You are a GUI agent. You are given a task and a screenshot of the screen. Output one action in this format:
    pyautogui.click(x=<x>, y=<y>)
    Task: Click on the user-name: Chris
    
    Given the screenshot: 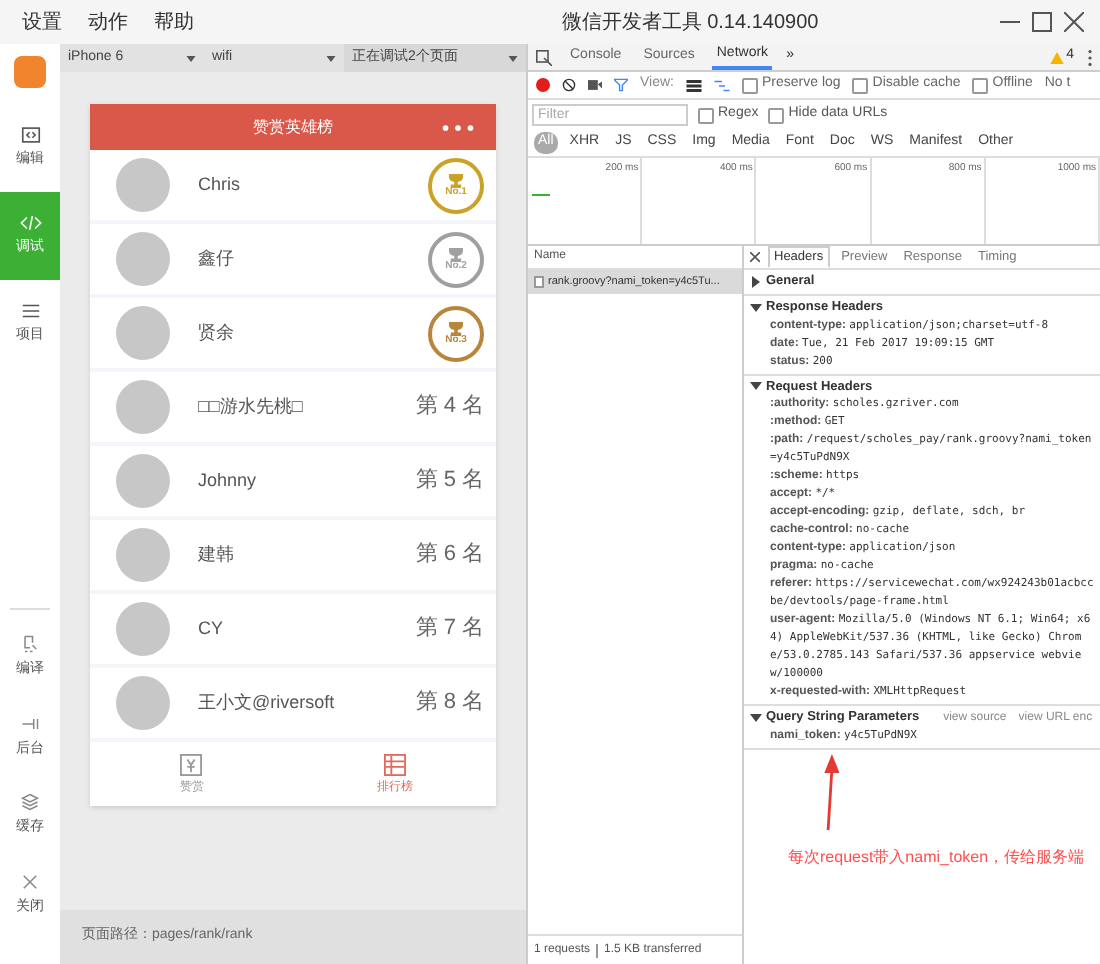 What is the action you would take?
    pyautogui.click(x=220, y=184)
    